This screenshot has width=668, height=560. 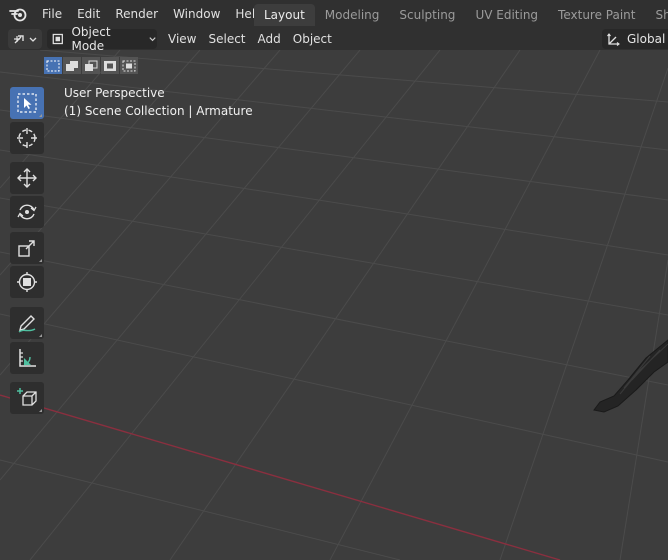 I want to click on select-subtract-button, so click(x=91, y=65).